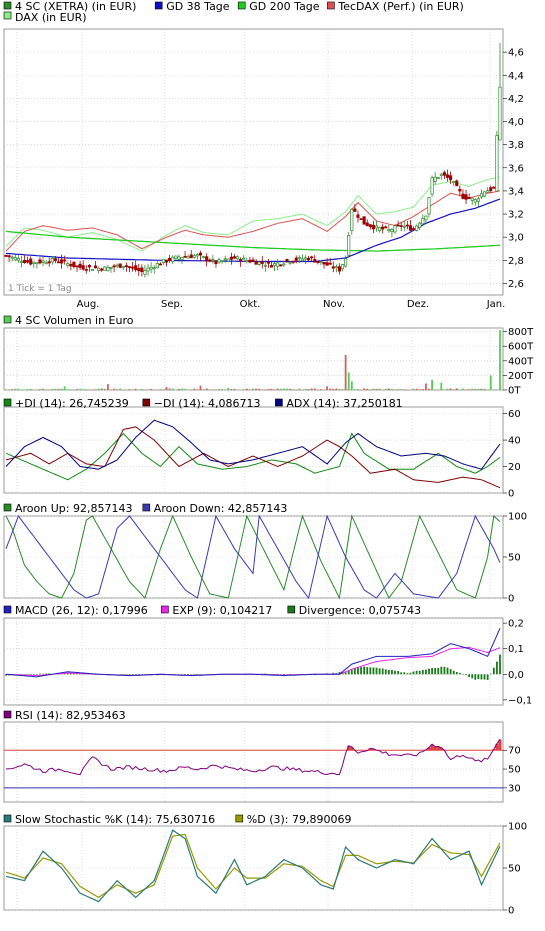 The width and height of the screenshot is (545, 931). I want to click on price-y-tick: 3,2, so click(516, 215).